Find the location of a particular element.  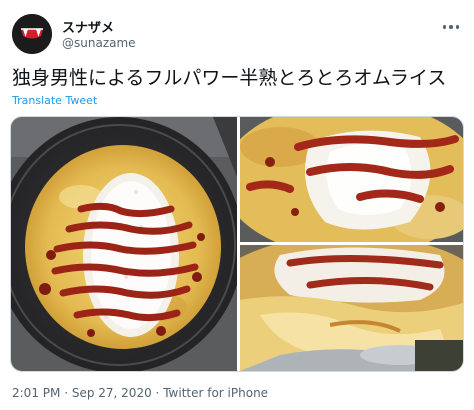

translate-tweet-link: Translate Tweet is located at coordinates (54, 100).